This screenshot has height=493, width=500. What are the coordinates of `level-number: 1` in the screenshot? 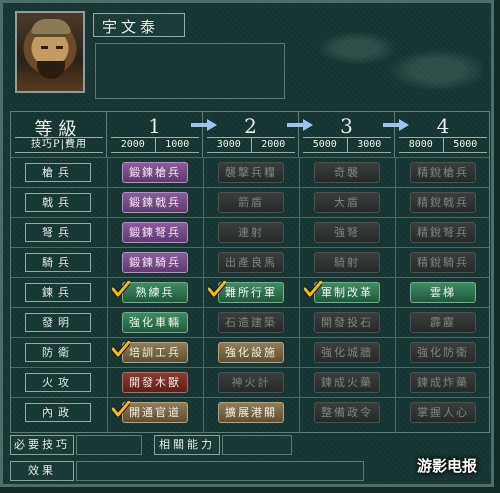 It's located at (154, 126).